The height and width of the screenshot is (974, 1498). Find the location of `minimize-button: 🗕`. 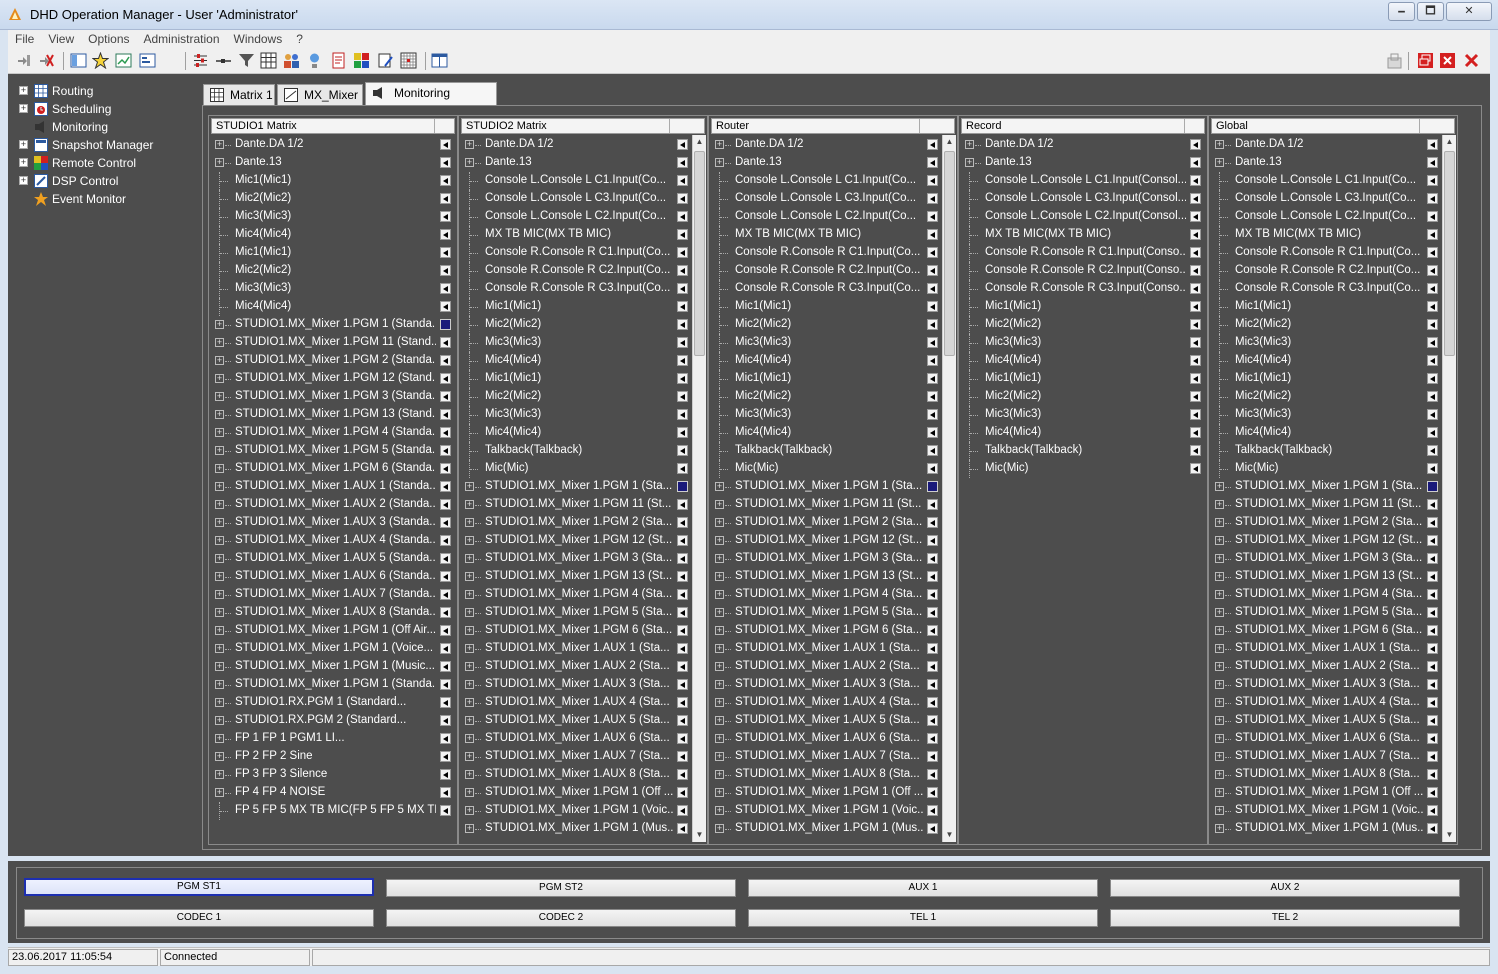

minimize-button: 🗕 is located at coordinates (1401, 11).